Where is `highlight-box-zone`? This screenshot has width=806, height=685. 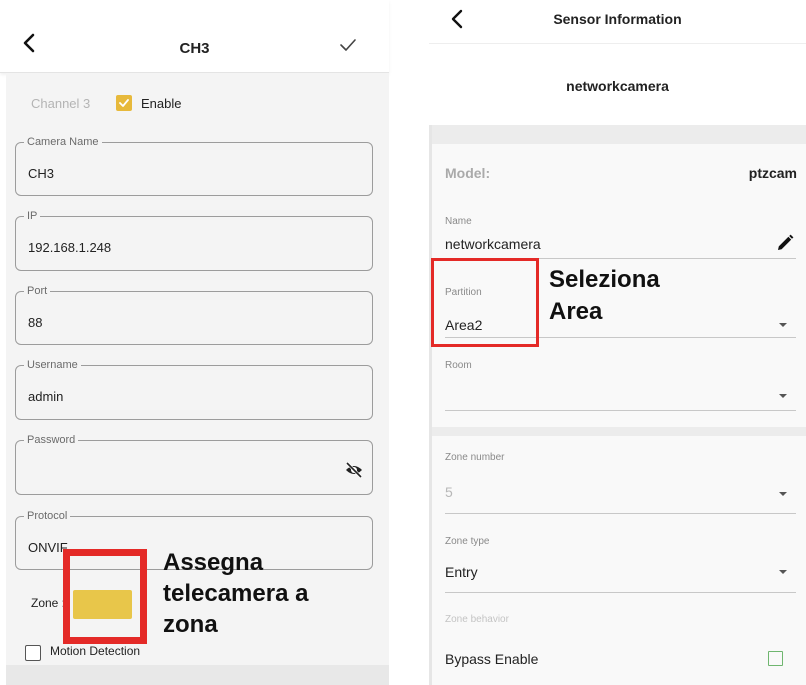
highlight-box-zone is located at coordinates (105, 596).